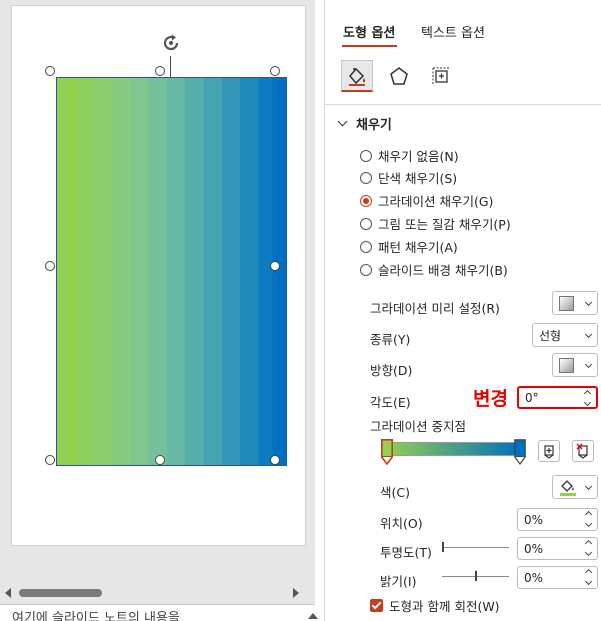 The height and width of the screenshot is (621, 601). Describe the element at coordinates (391, 370) in the screenshot. I see `gradient-direction-label: 방향(D)` at that location.